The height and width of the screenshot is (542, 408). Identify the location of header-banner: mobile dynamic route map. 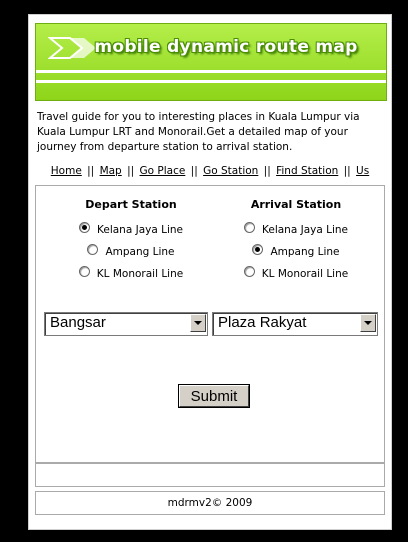
(211, 62).